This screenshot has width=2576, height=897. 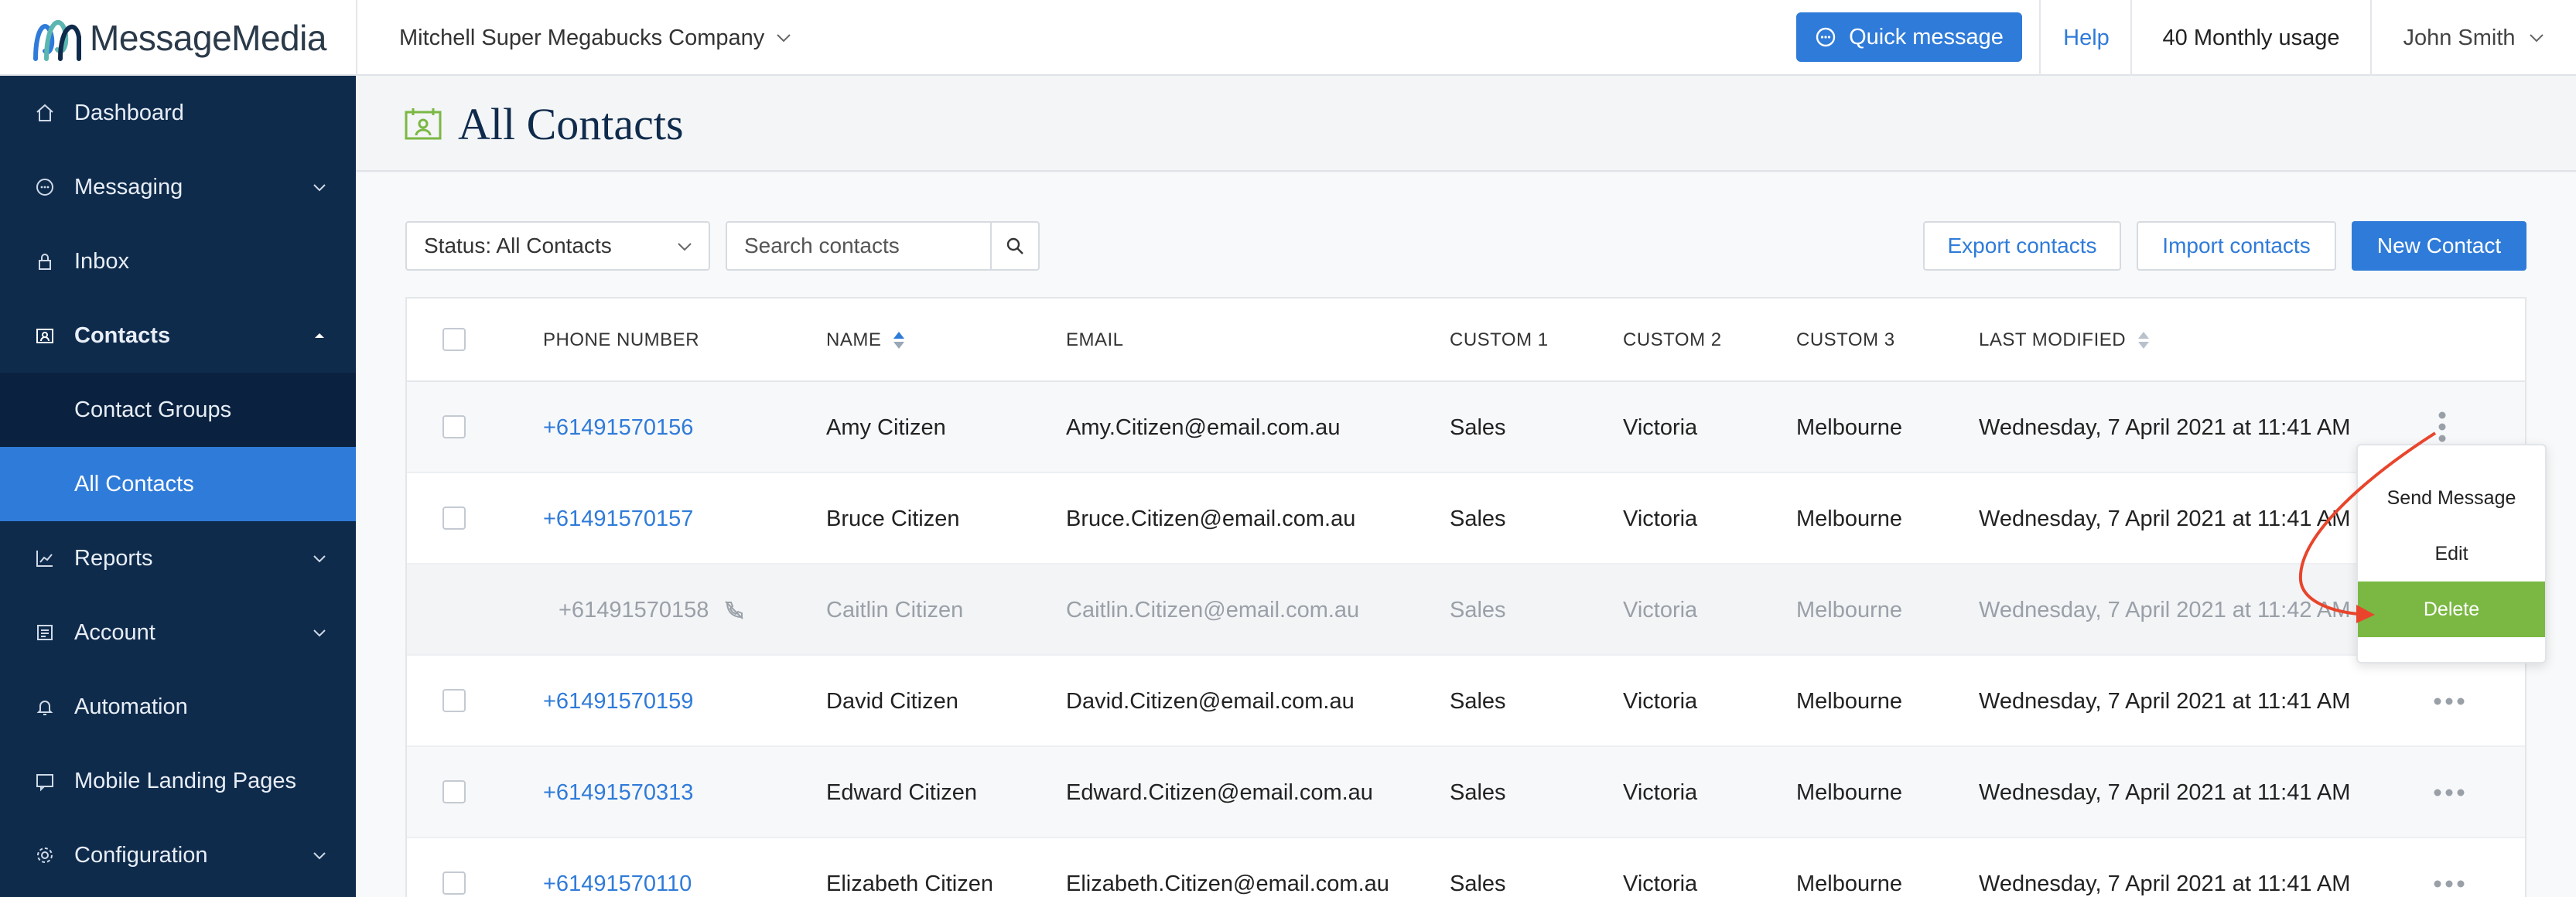 What do you see at coordinates (178, 113) in the screenshot?
I see `sidebar-item-dashboard: Dashboard` at bounding box center [178, 113].